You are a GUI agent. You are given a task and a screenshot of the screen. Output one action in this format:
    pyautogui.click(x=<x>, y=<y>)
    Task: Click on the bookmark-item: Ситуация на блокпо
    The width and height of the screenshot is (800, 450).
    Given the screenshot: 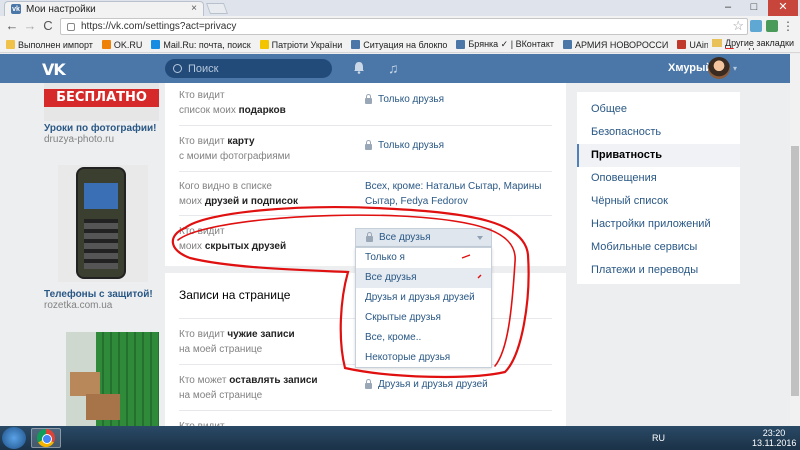 What is the action you would take?
    pyautogui.click(x=399, y=45)
    